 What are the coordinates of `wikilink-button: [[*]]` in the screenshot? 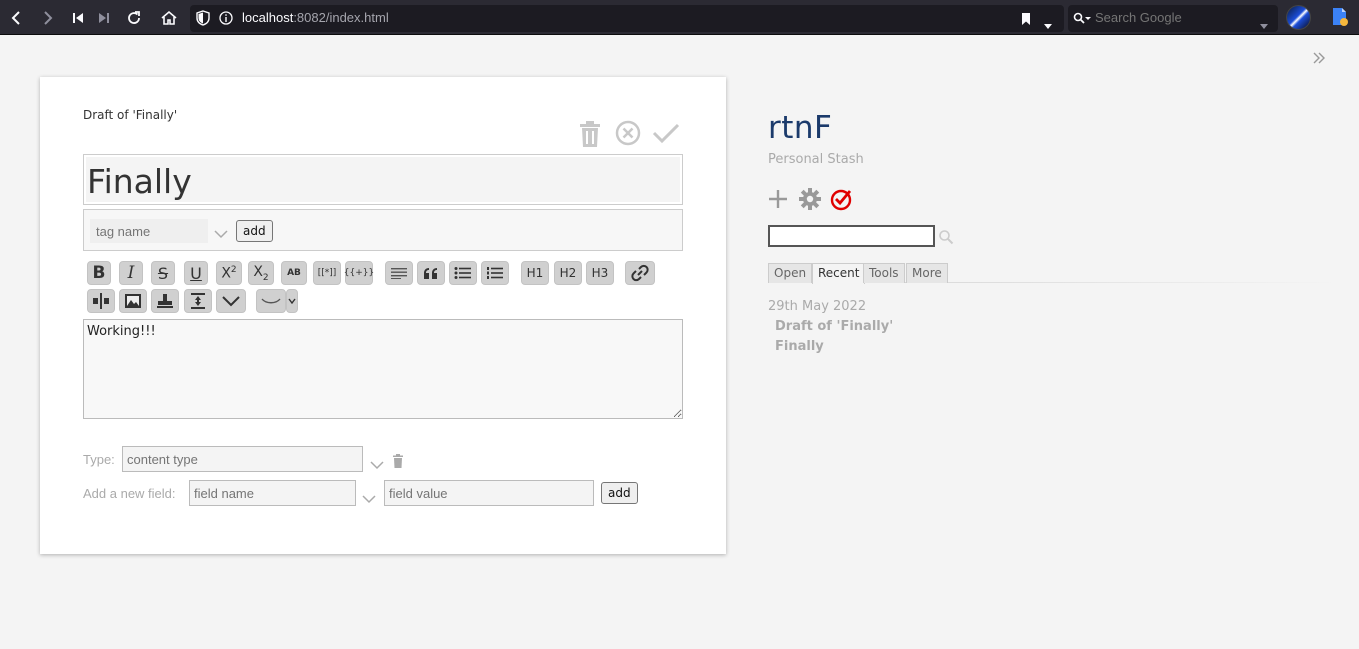 It's located at (327, 273).